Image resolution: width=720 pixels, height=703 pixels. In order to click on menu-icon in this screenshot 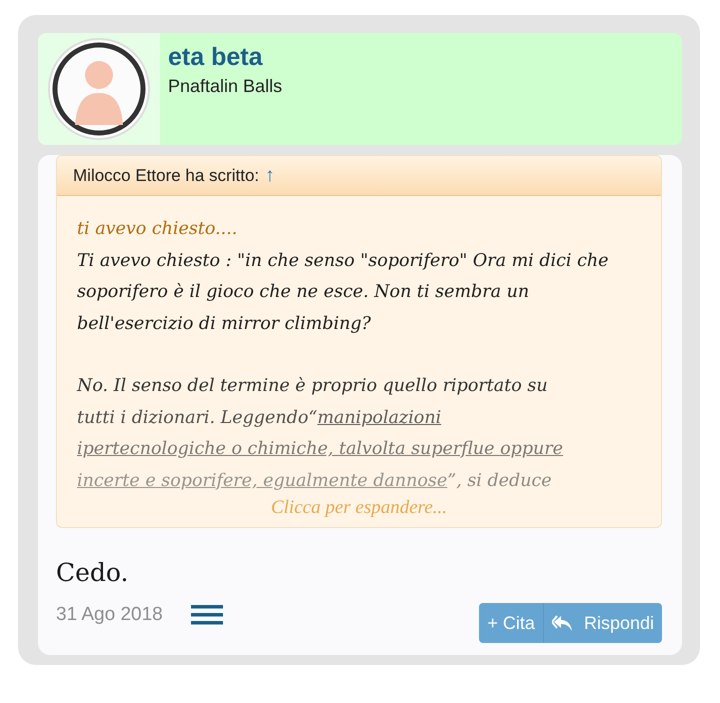, I will do `click(206, 615)`.